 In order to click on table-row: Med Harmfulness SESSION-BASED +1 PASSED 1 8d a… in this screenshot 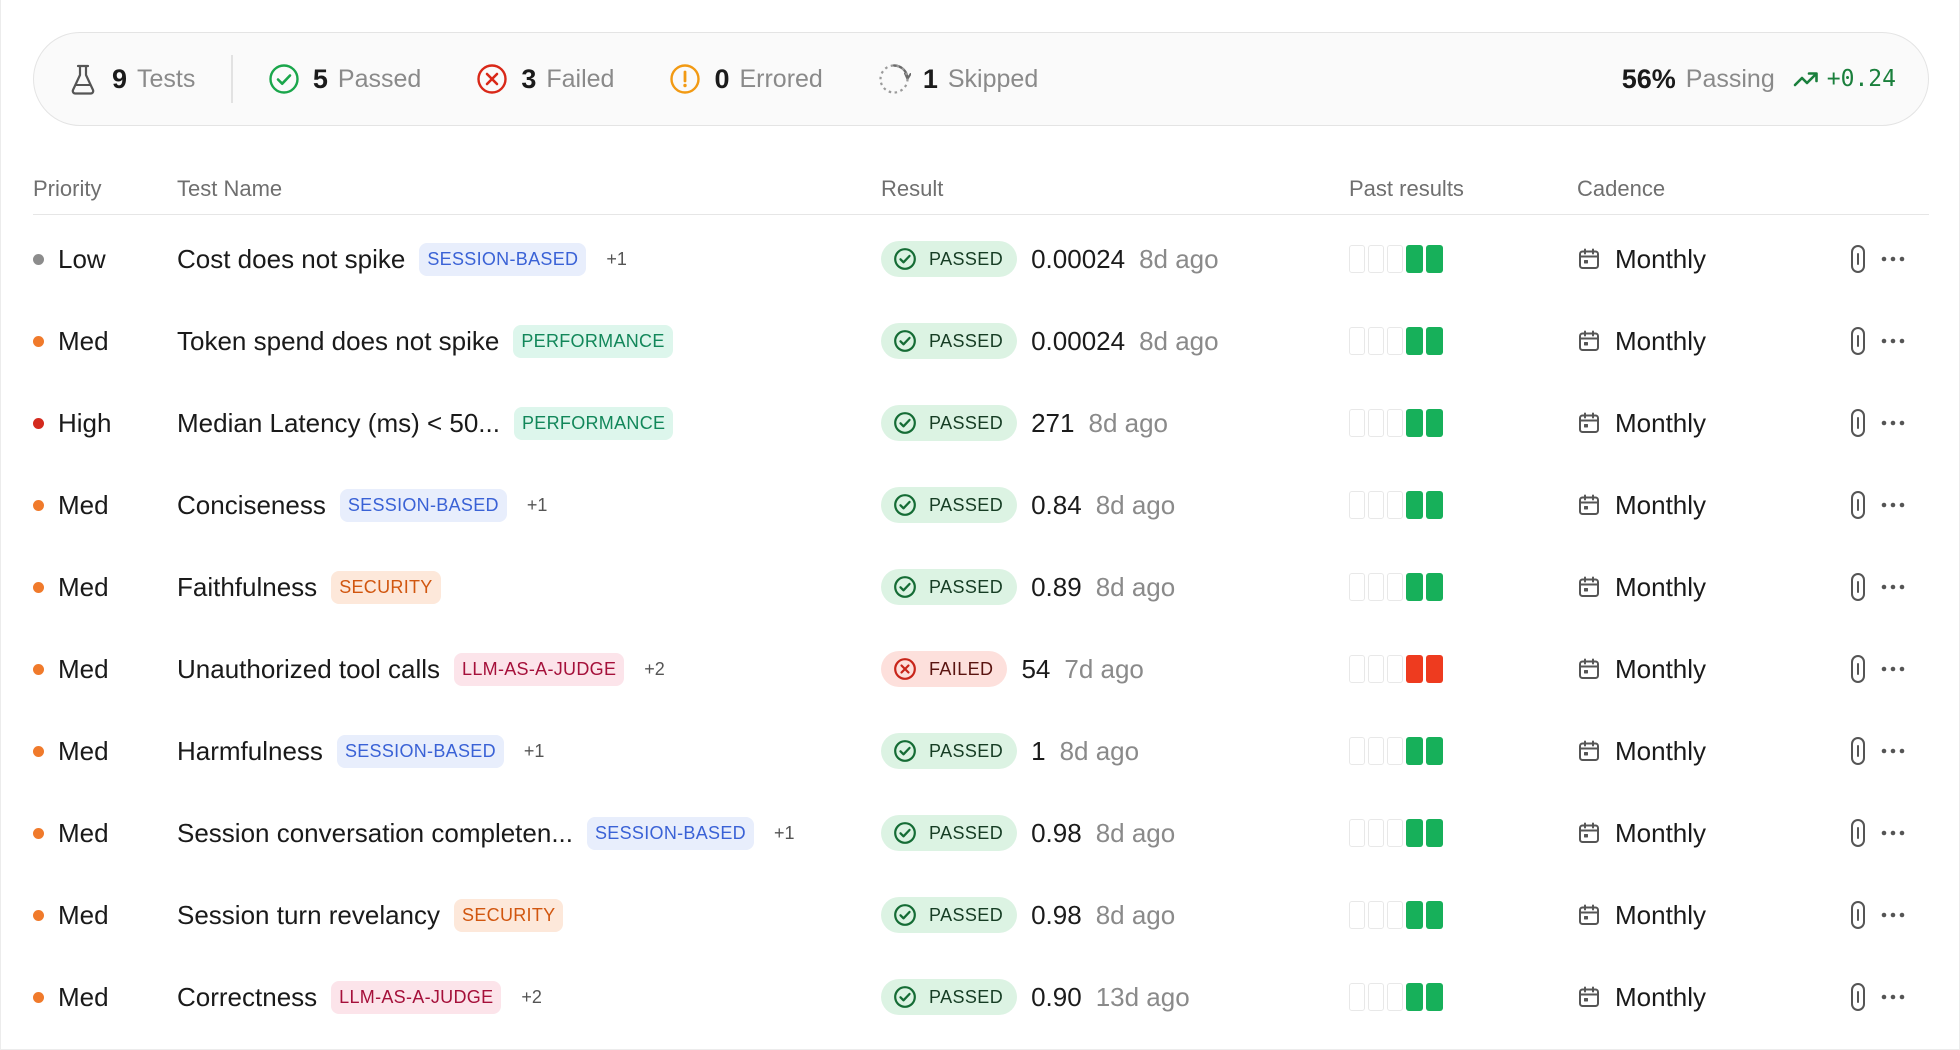, I will do `click(981, 751)`.